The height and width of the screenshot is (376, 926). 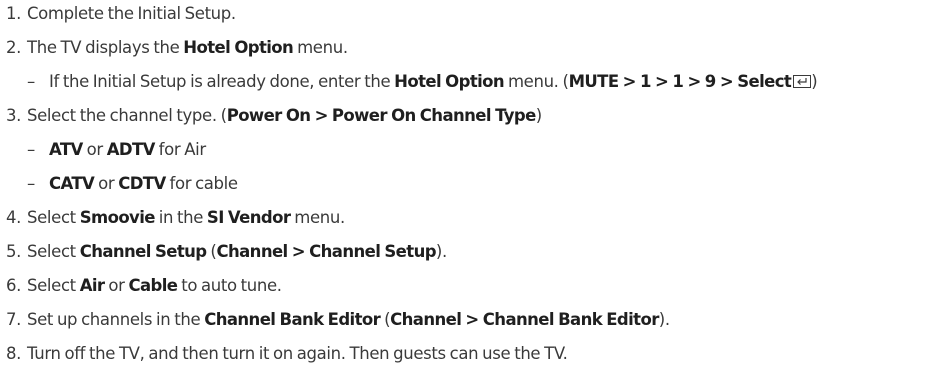 What do you see at coordinates (202, 183) in the screenshot?
I see `step-text: for cable` at bounding box center [202, 183].